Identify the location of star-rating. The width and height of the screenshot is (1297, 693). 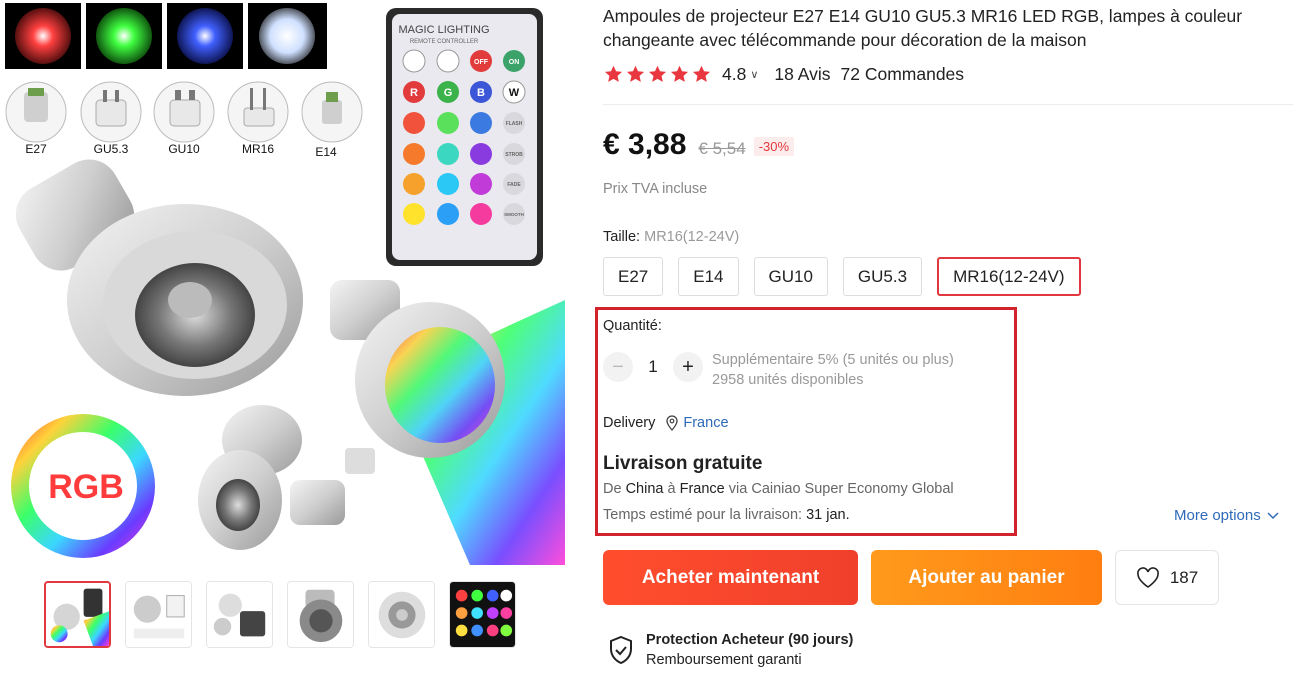
(657, 74).